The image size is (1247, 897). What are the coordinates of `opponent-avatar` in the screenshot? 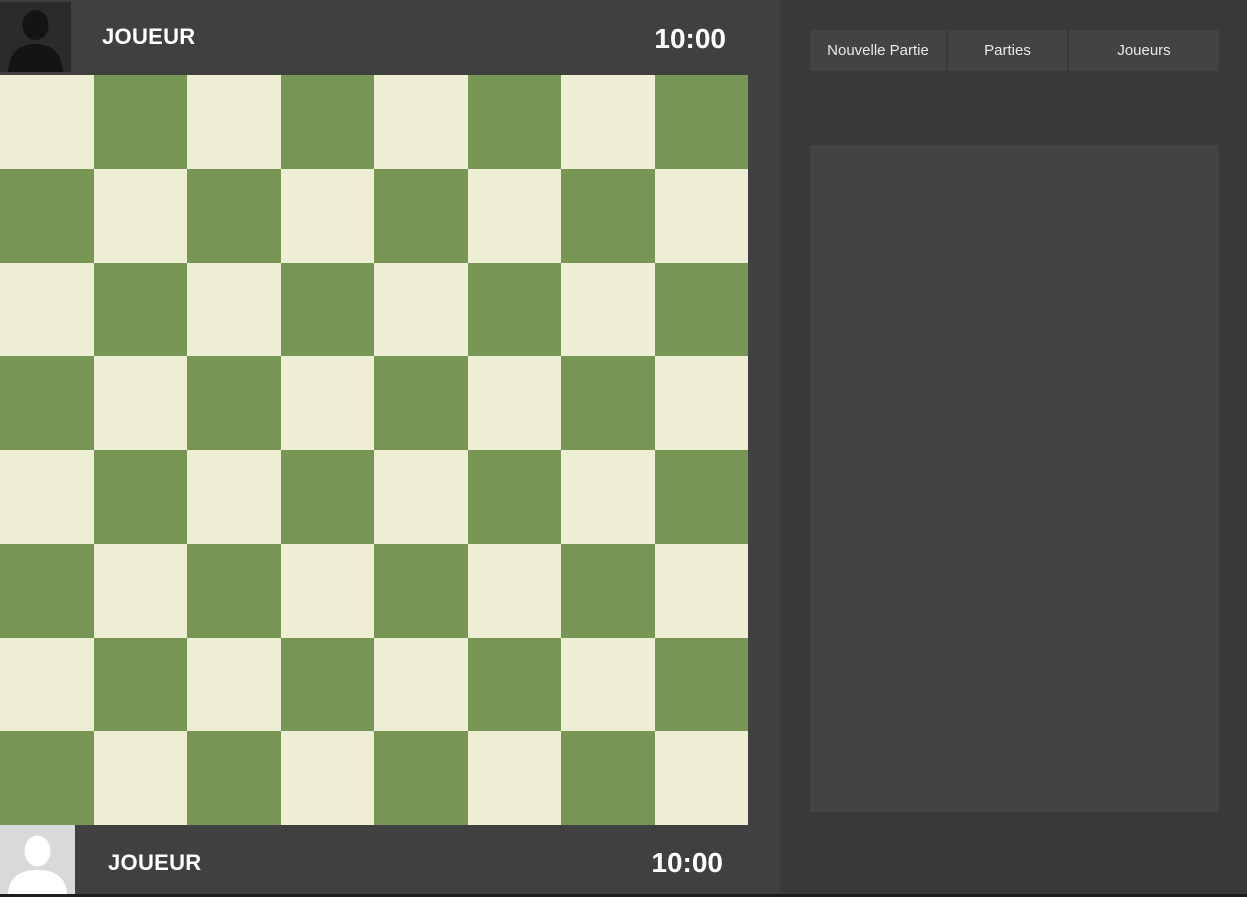 It's located at (35, 37).